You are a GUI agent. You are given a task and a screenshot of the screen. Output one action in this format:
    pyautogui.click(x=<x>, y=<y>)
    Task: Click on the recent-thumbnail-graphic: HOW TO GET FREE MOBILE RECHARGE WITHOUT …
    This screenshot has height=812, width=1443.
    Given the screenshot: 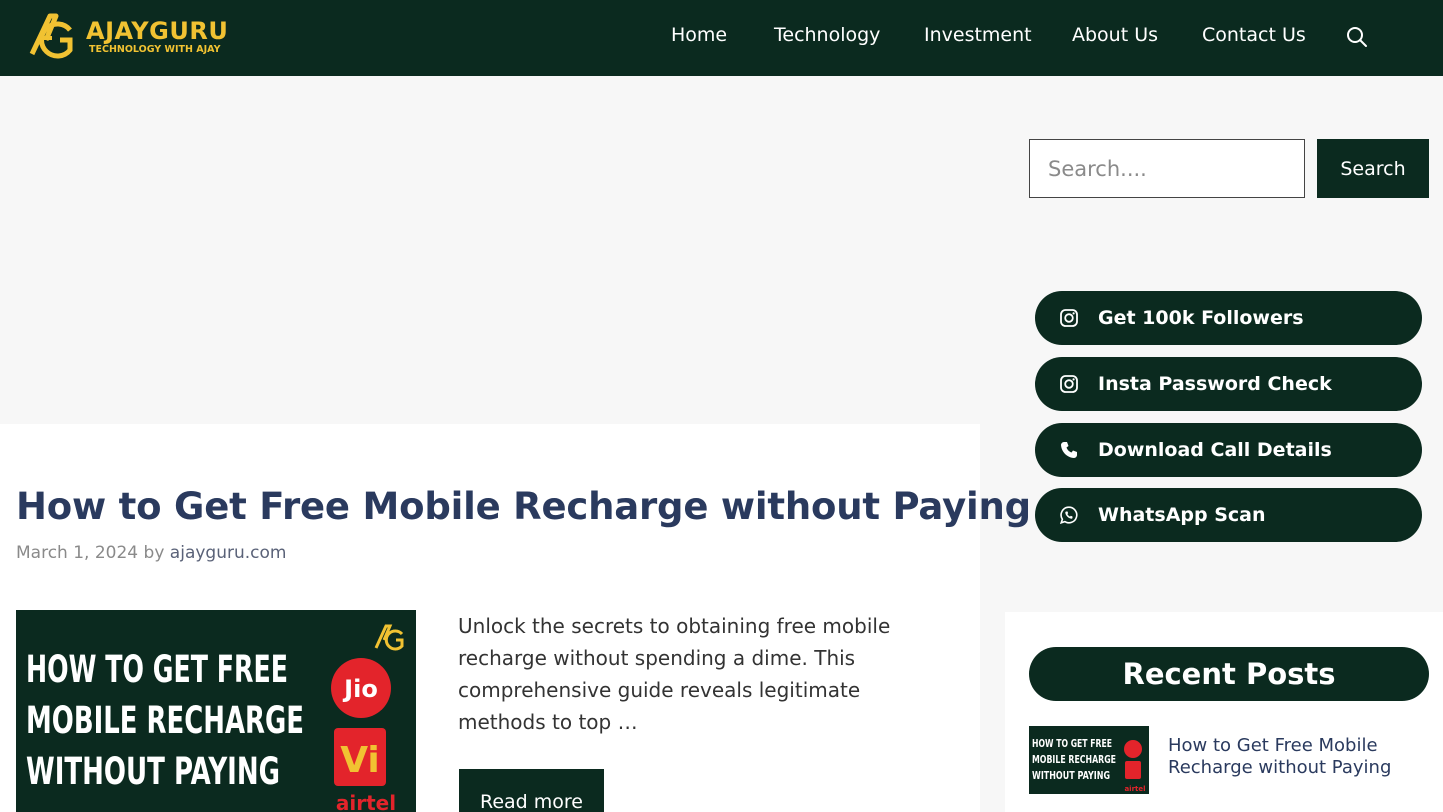 What is the action you would take?
    pyautogui.click(x=1089, y=765)
    